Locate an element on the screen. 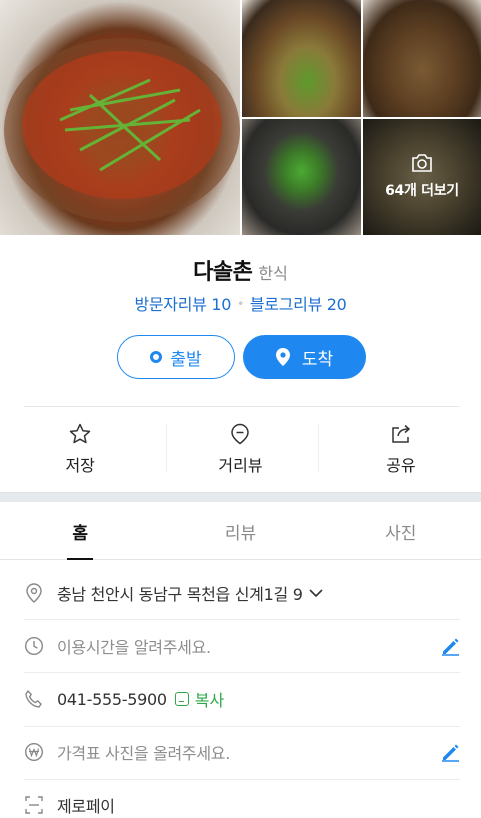  won-icon is located at coordinates (34, 752).